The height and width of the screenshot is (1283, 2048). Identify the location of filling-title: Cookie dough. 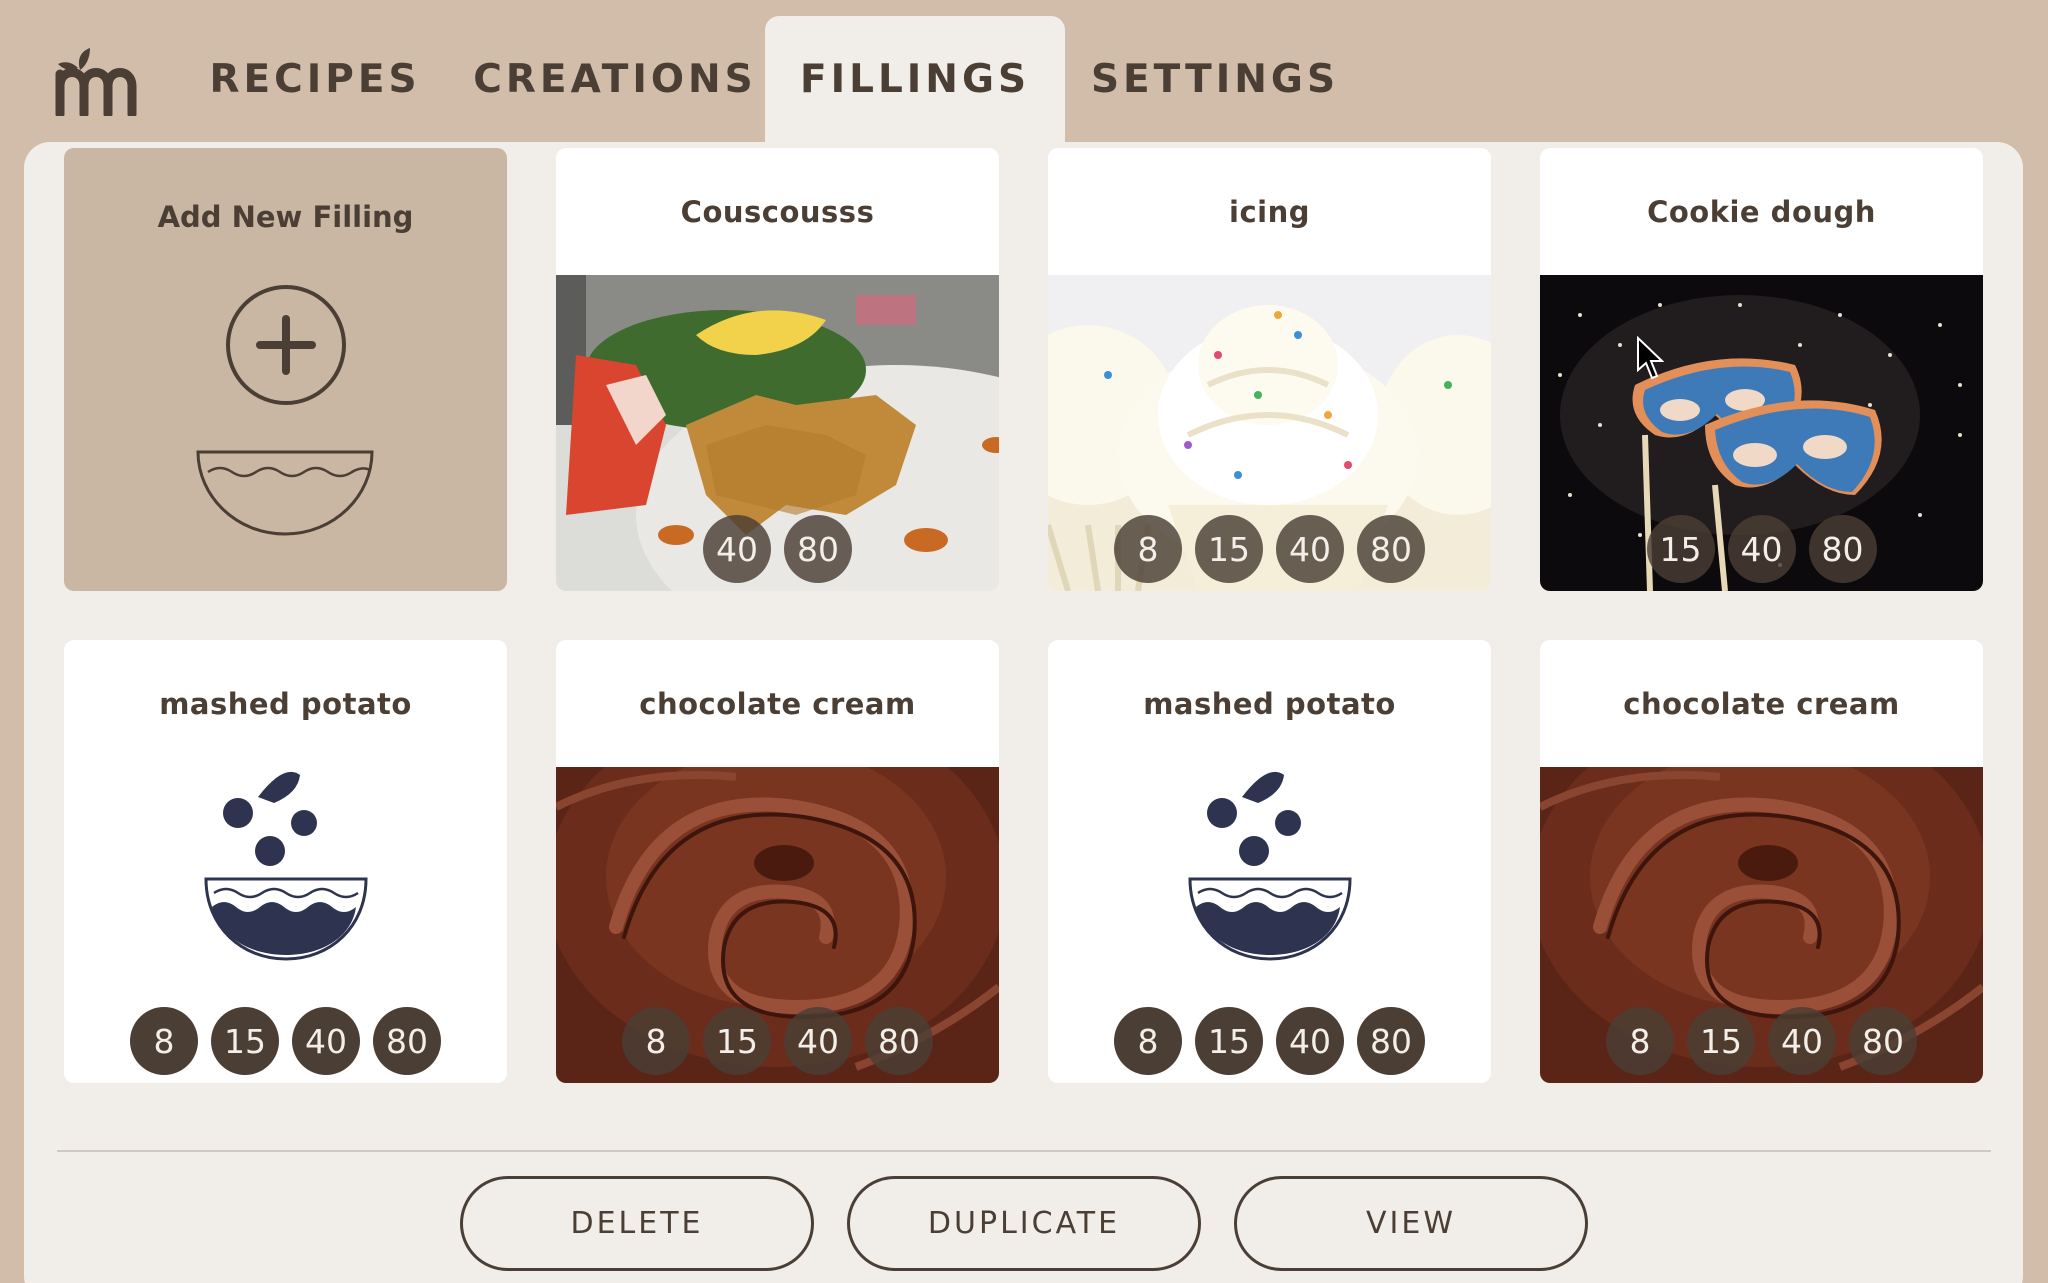
(1761, 211).